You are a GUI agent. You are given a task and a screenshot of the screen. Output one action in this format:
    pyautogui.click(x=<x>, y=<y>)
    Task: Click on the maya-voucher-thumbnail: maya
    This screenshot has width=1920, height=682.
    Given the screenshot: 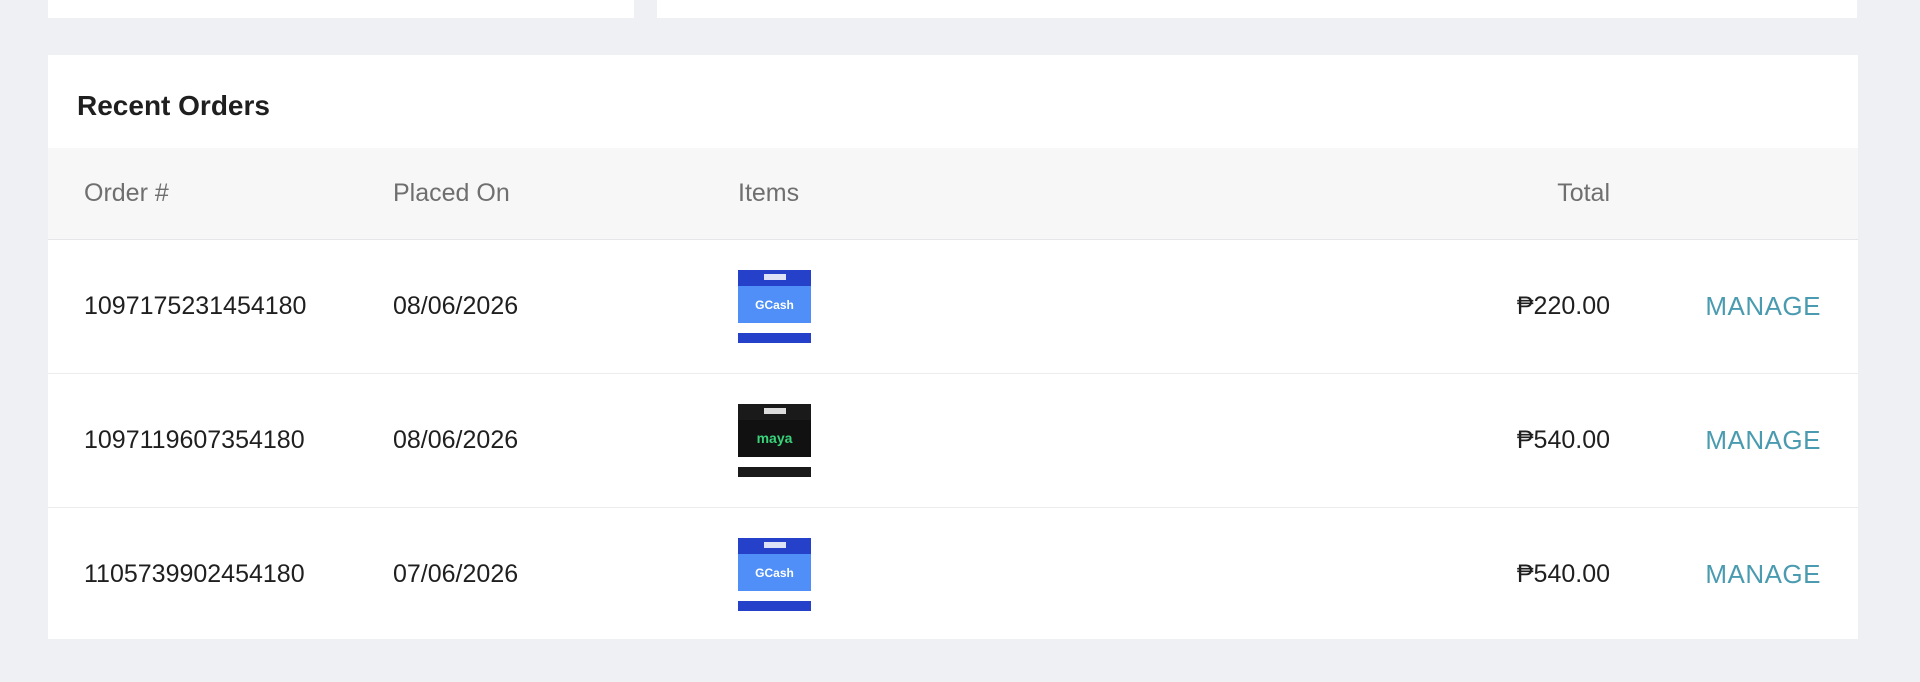 What is the action you would take?
    pyautogui.click(x=774, y=440)
    